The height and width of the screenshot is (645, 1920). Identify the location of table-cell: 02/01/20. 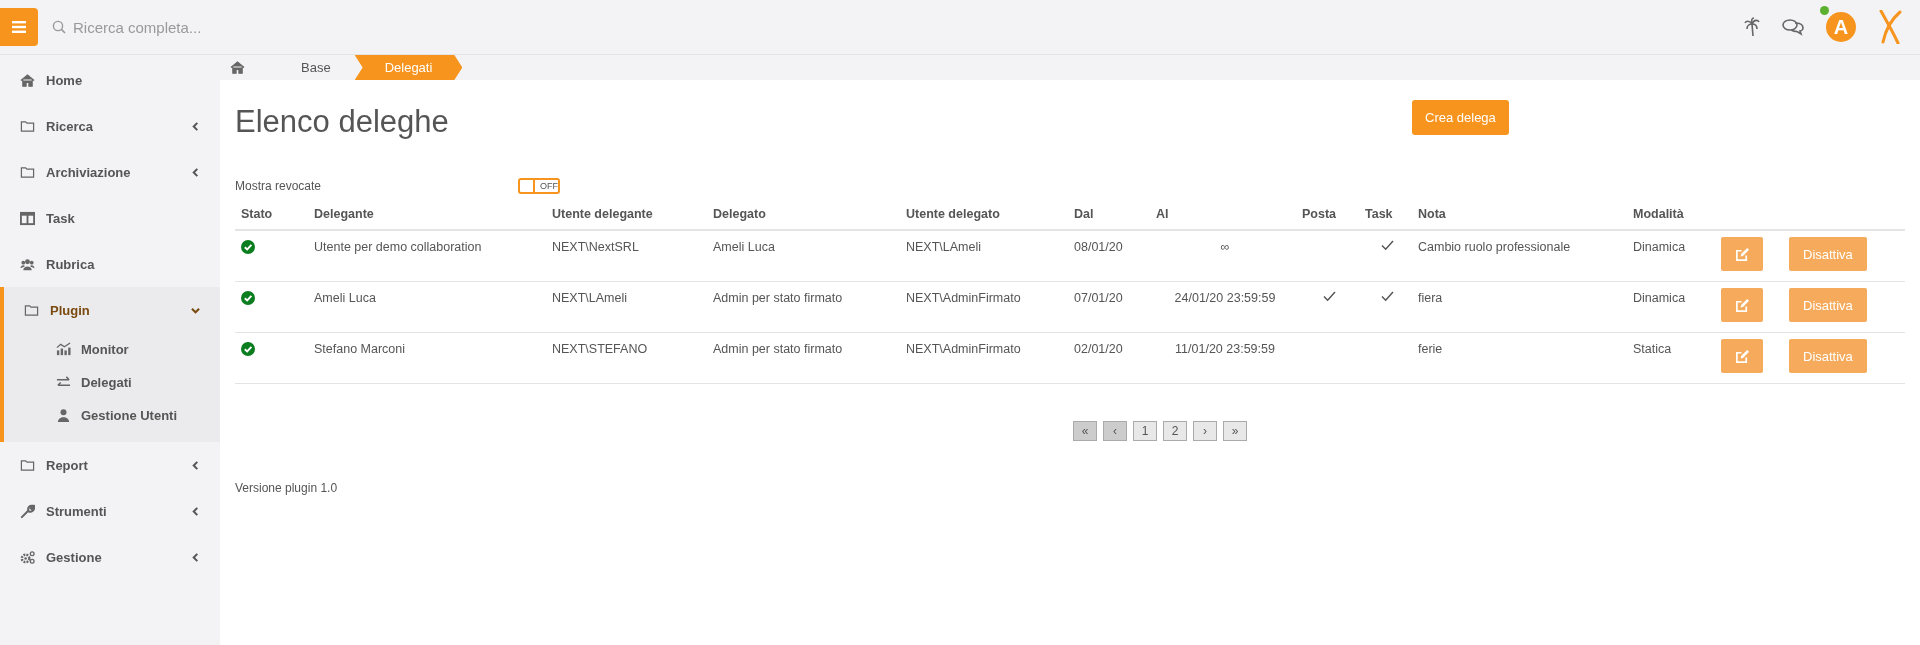
(1098, 349).